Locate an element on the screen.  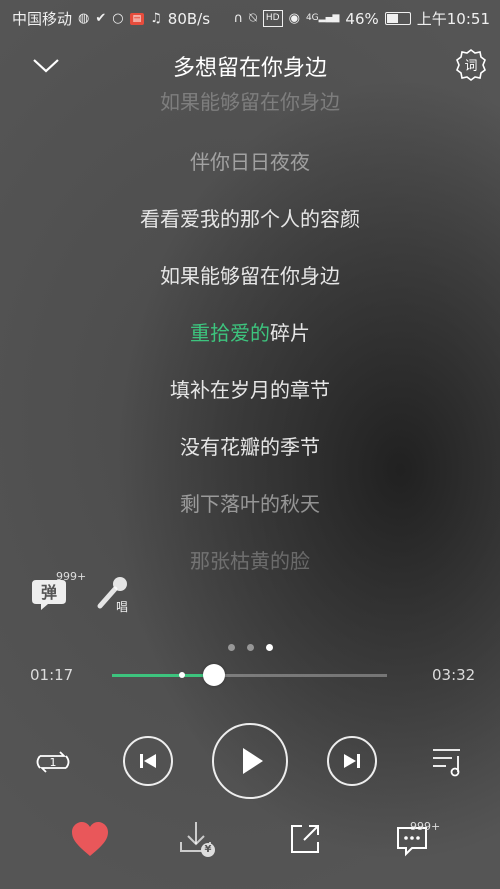
progress-thumb is located at coordinates (213, 675).